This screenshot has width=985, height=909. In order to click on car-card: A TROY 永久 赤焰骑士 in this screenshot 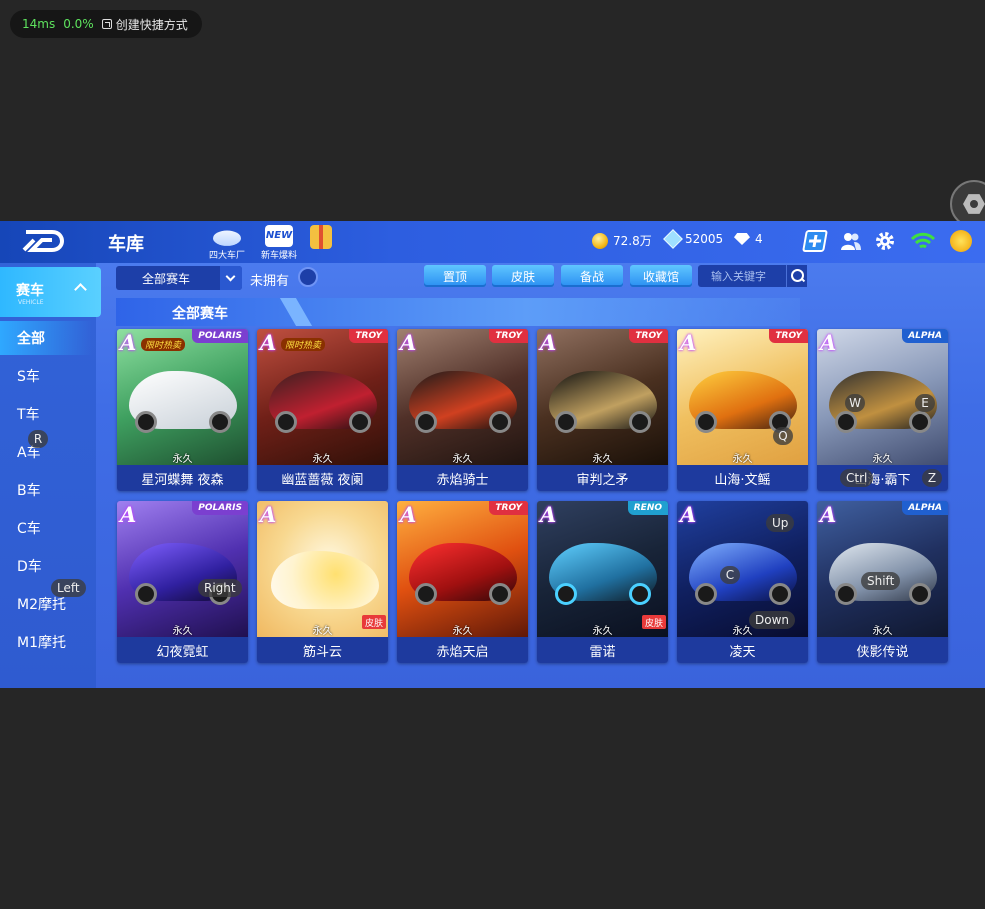, I will do `click(462, 410)`.